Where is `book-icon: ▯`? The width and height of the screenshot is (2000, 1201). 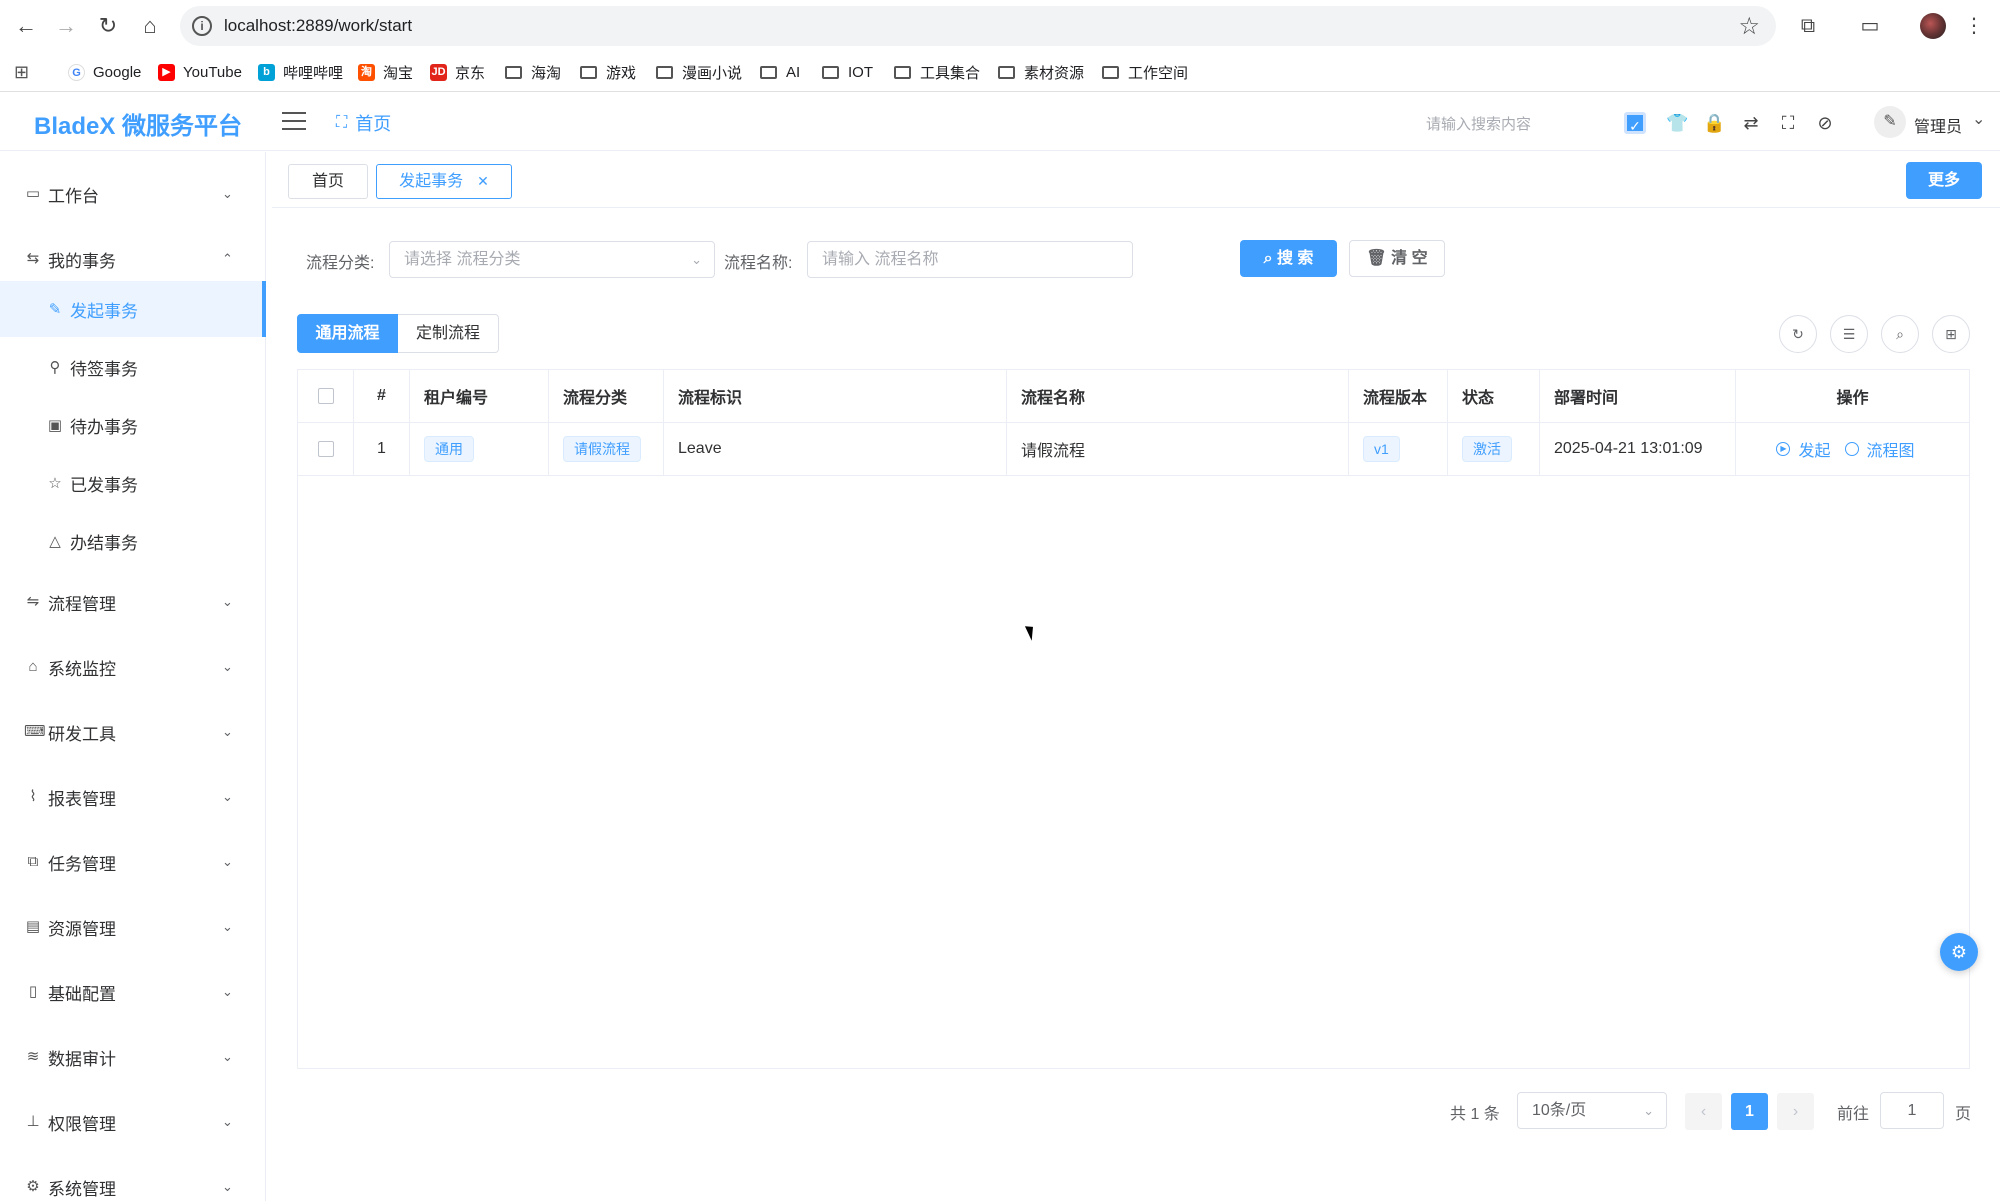
book-icon: ▯ is located at coordinates (33, 991).